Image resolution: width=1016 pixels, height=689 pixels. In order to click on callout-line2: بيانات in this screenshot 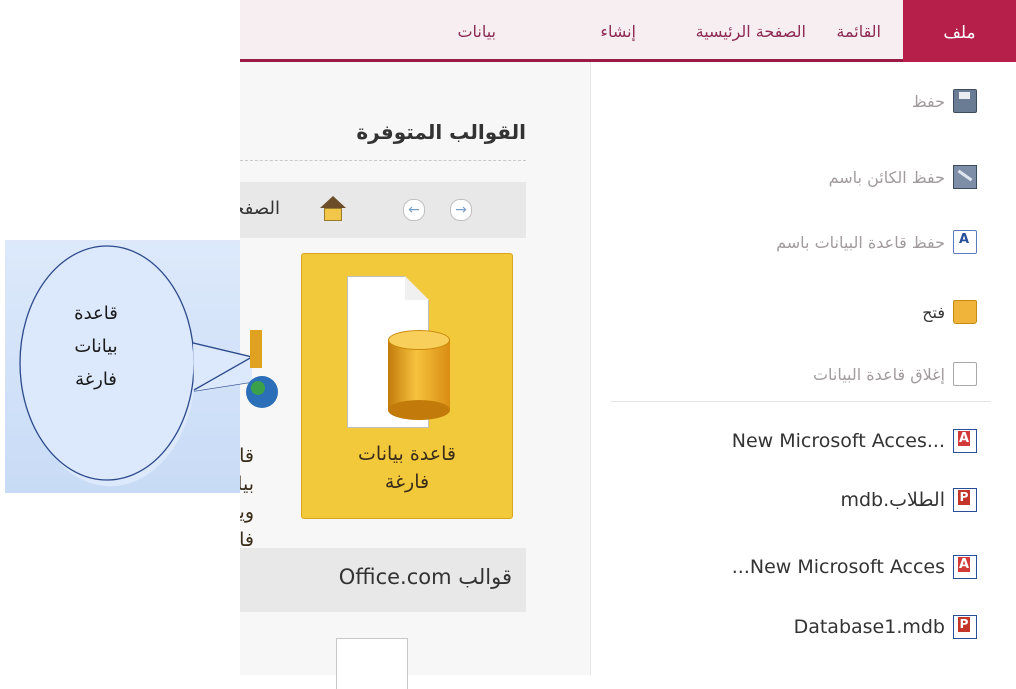, I will do `click(96, 346)`.